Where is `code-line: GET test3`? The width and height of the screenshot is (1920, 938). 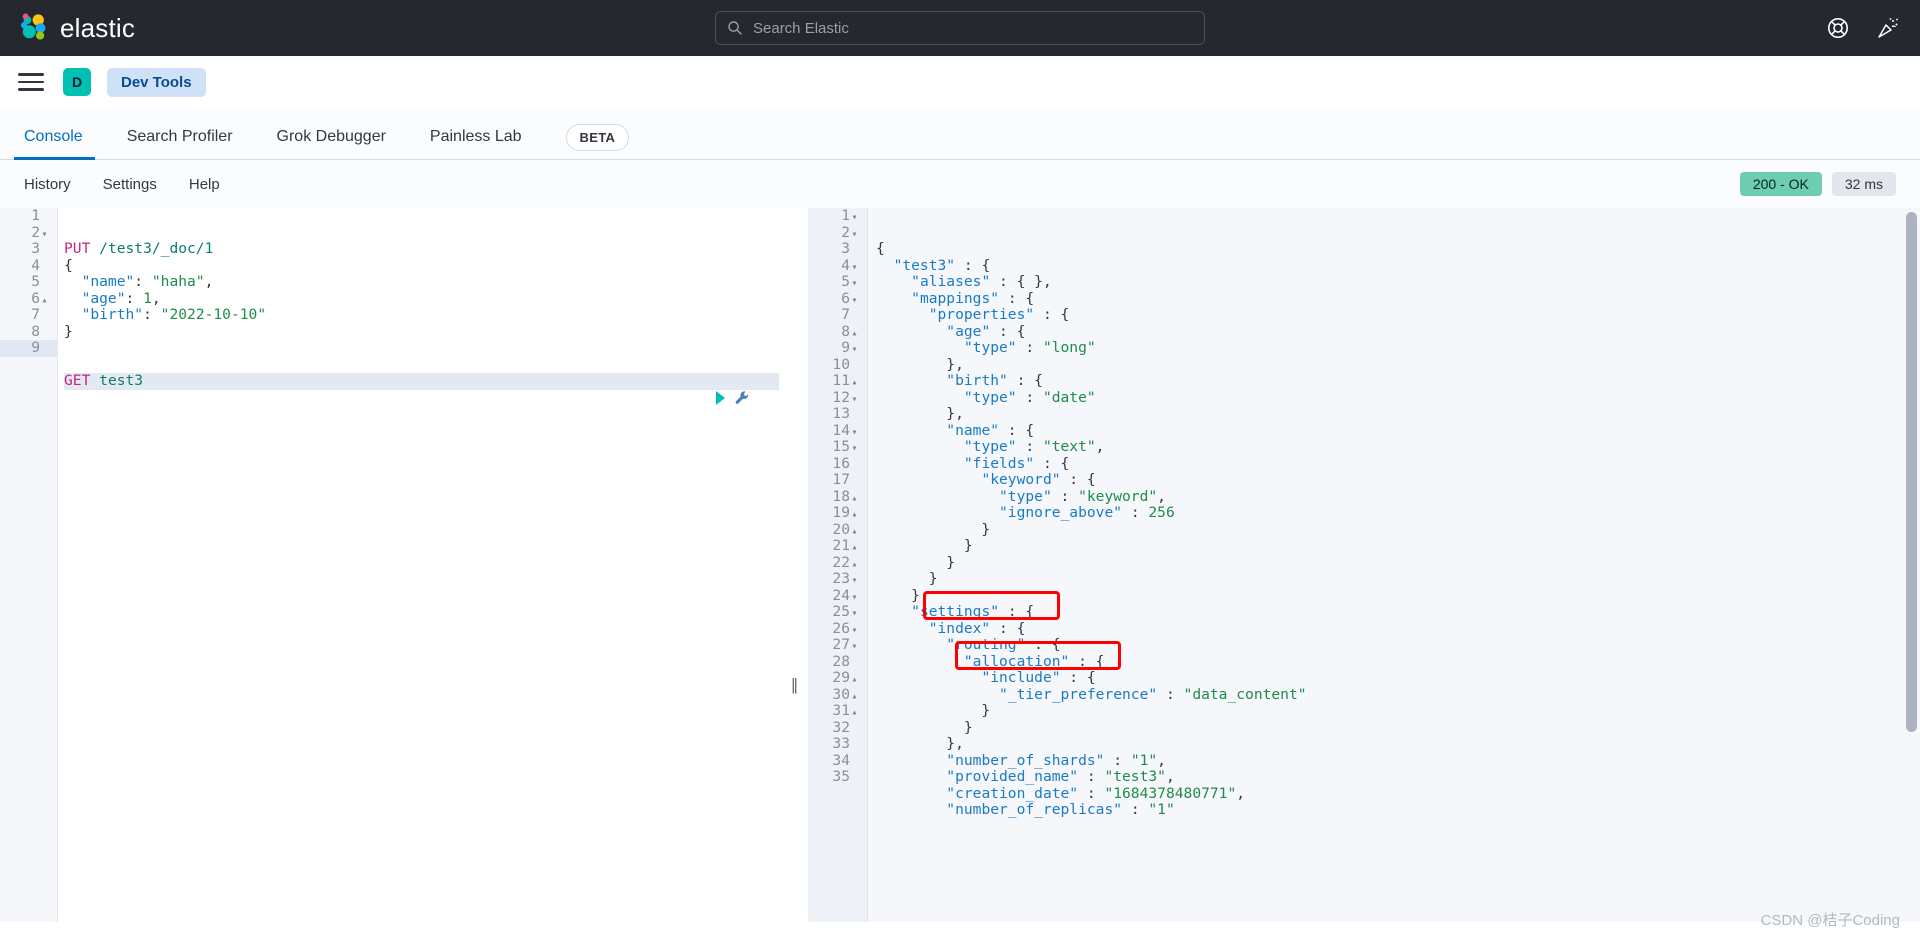 code-line: GET test3 is located at coordinates (421, 388).